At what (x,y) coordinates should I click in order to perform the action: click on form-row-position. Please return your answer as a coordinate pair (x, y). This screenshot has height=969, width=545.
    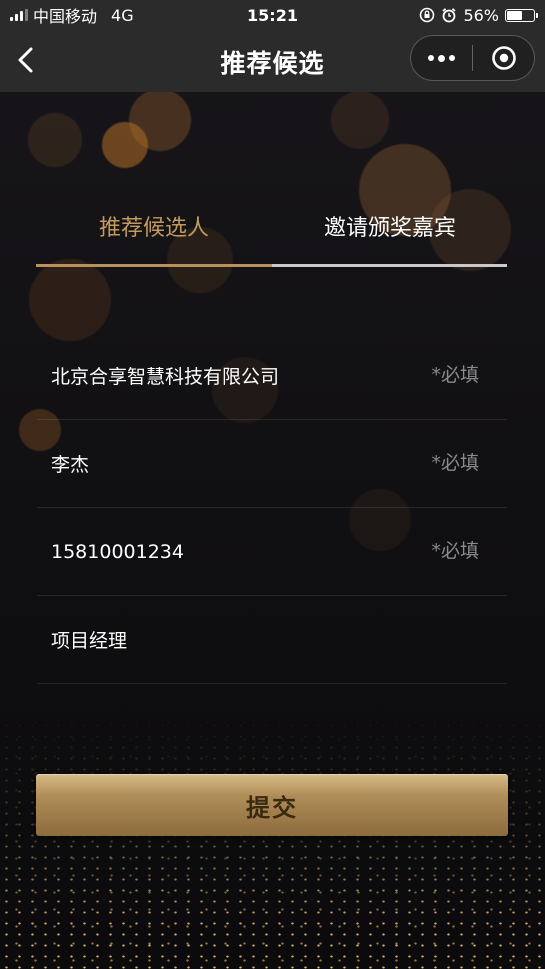
    Looking at the image, I should click on (272, 640).